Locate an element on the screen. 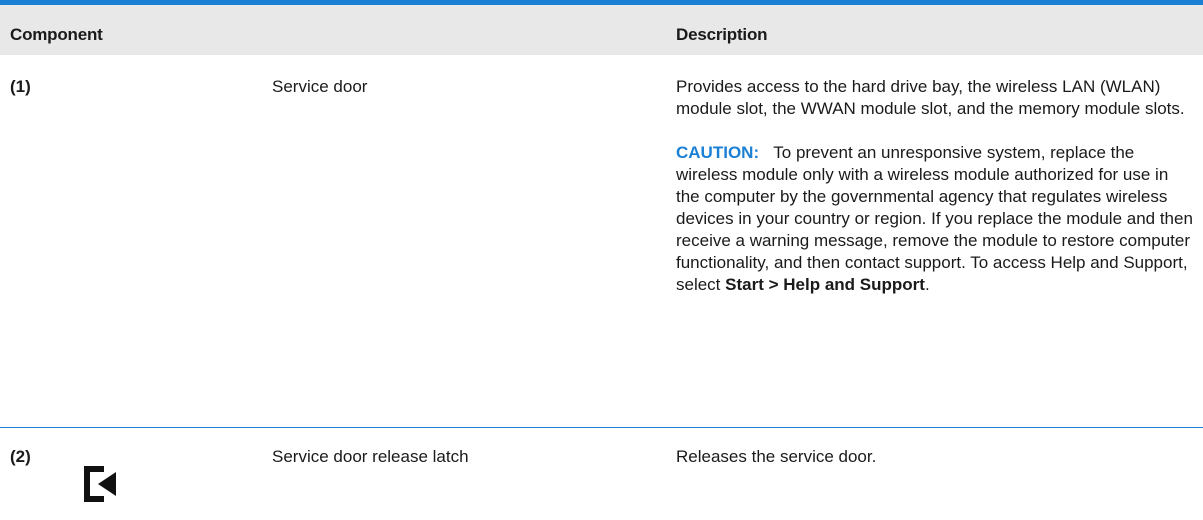 The width and height of the screenshot is (1203, 520). row-2-description: Releases the service door. is located at coordinates (776, 456).